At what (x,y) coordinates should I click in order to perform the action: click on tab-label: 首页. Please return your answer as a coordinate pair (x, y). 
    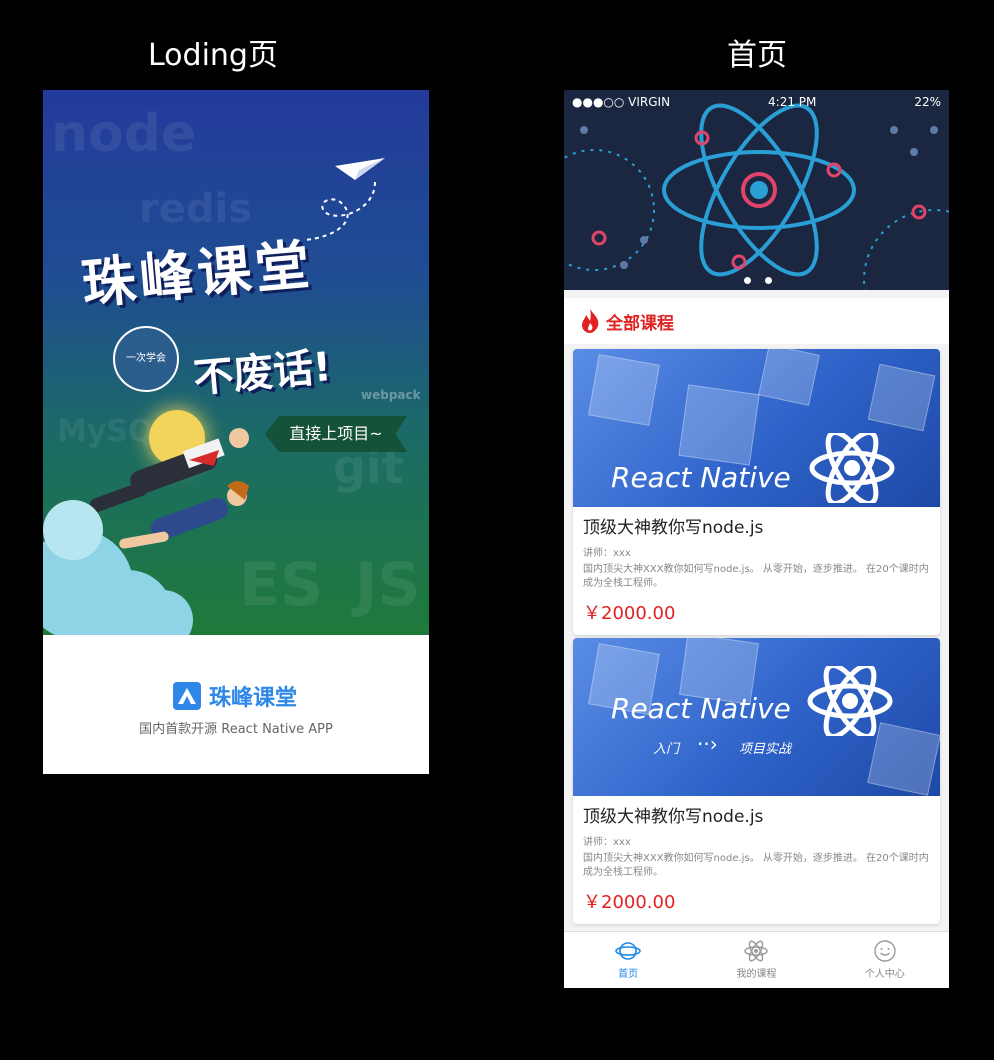
    Looking at the image, I should click on (628, 974).